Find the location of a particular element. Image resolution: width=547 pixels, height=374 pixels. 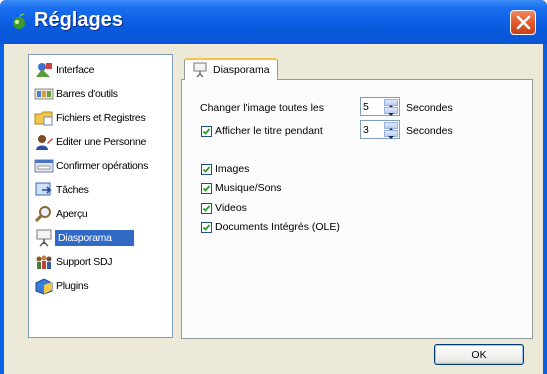

sidebar-item-files-registries: Fichiers et Registres is located at coordinates (98, 118).